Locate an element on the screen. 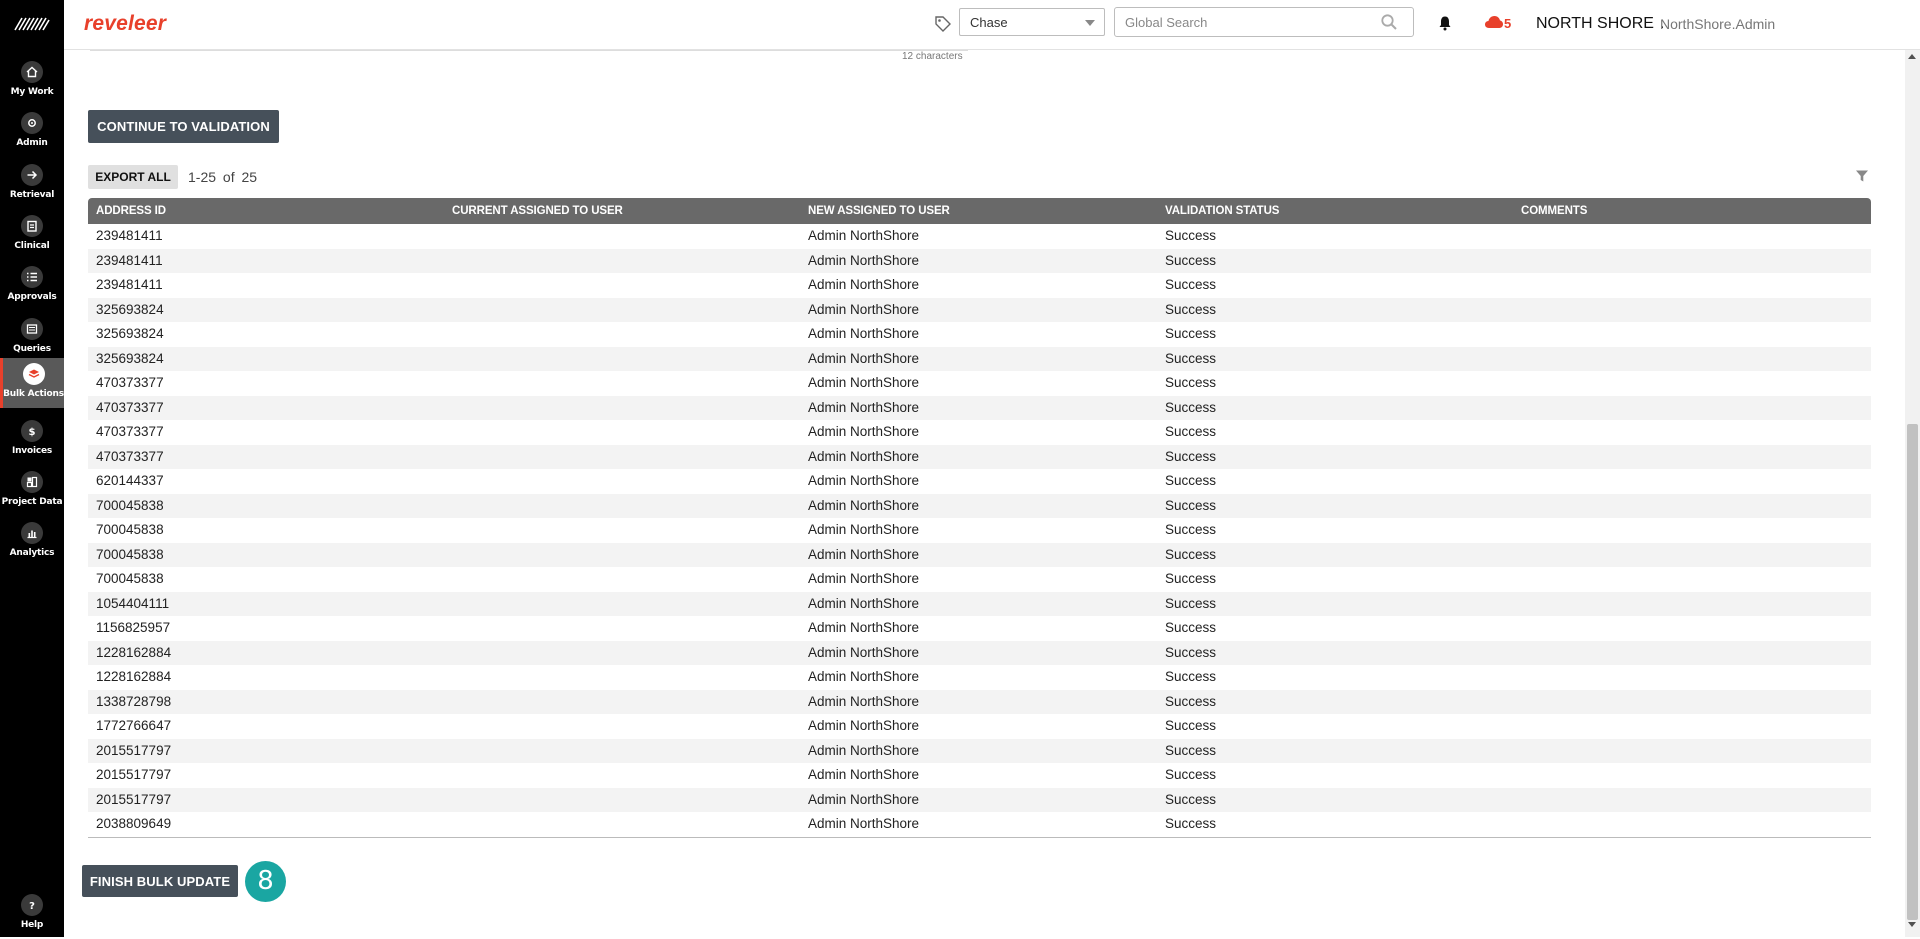 This screenshot has height=939, width=1920. scroll-up-icon is located at coordinates (1912, 56).